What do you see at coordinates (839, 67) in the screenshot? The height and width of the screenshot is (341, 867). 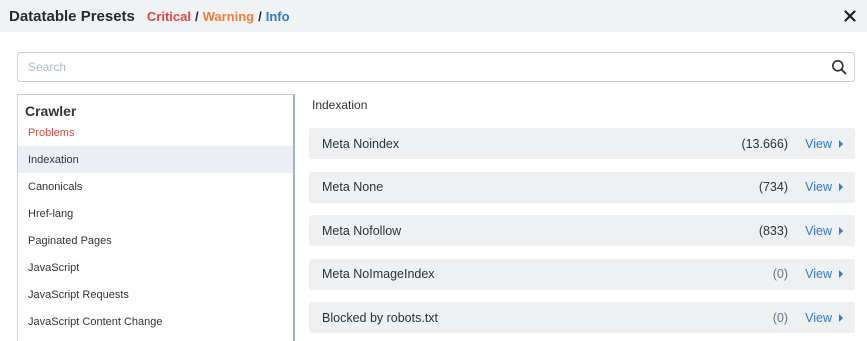 I see `search-icon` at bounding box center [839, 67].